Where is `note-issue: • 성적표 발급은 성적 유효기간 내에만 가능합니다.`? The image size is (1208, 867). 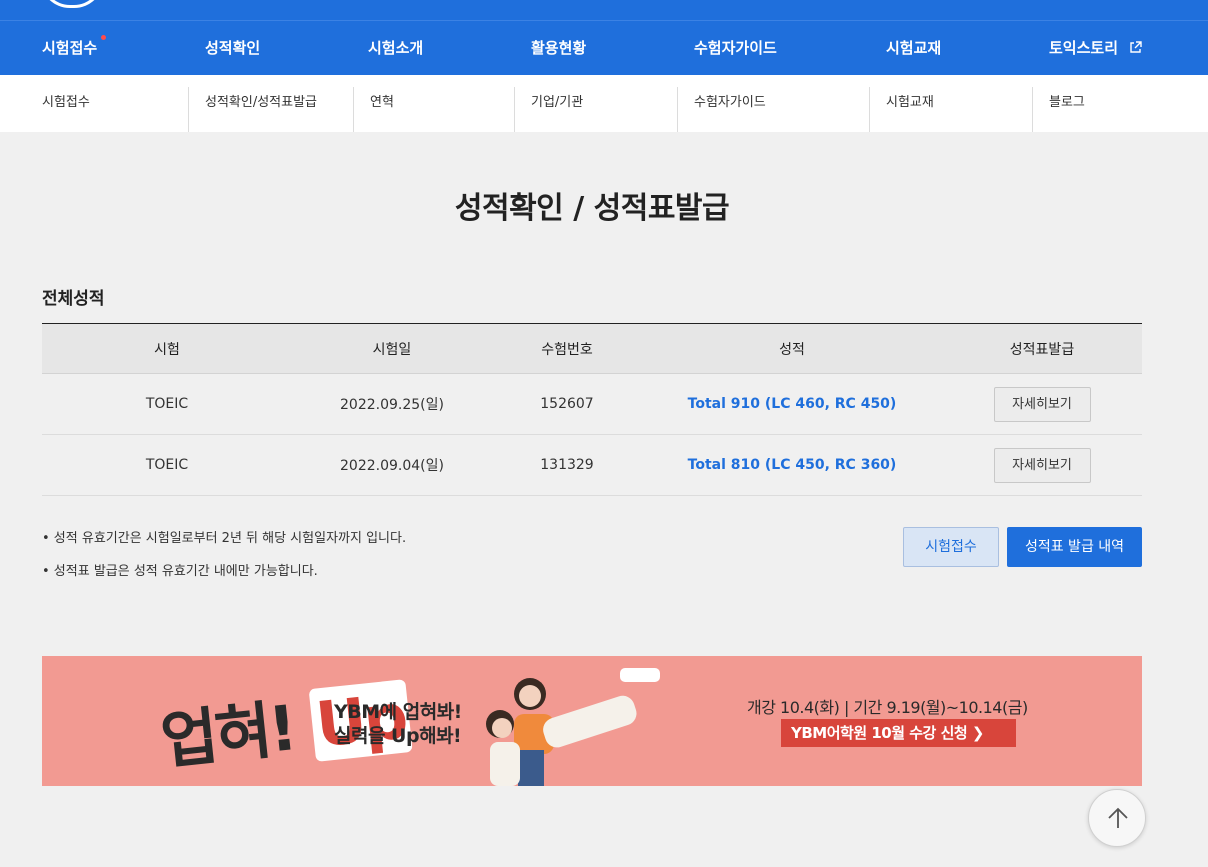 note-issue: • 성적표 발급은 성적 유효기간 내에만 가능합니다. is located at coordinates (180, 571).